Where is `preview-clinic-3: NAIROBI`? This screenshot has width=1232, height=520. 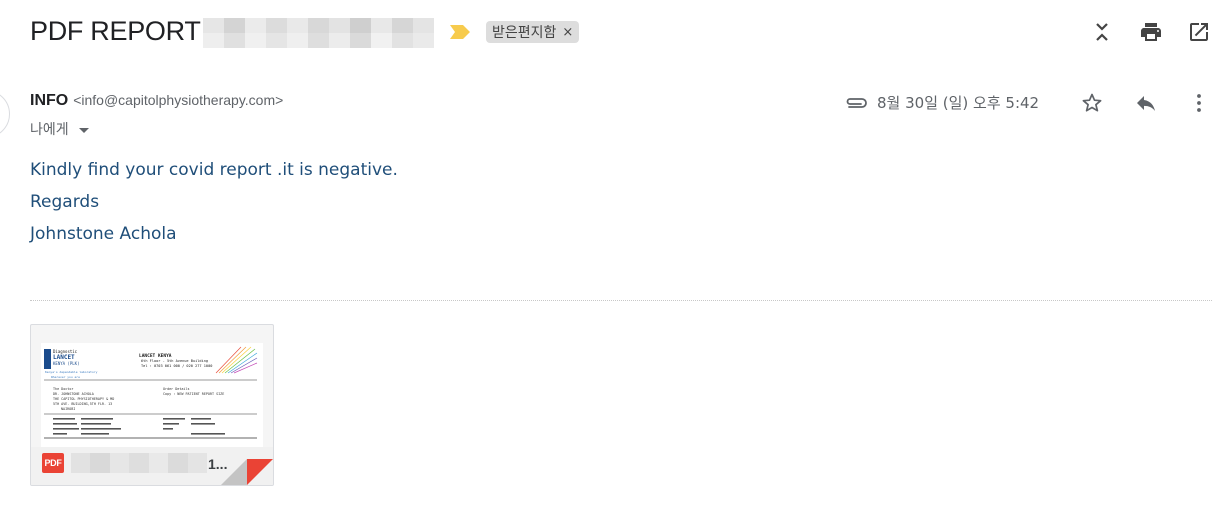
preview-clinic-3: NAIROBI is located at coordinates (68, 409).